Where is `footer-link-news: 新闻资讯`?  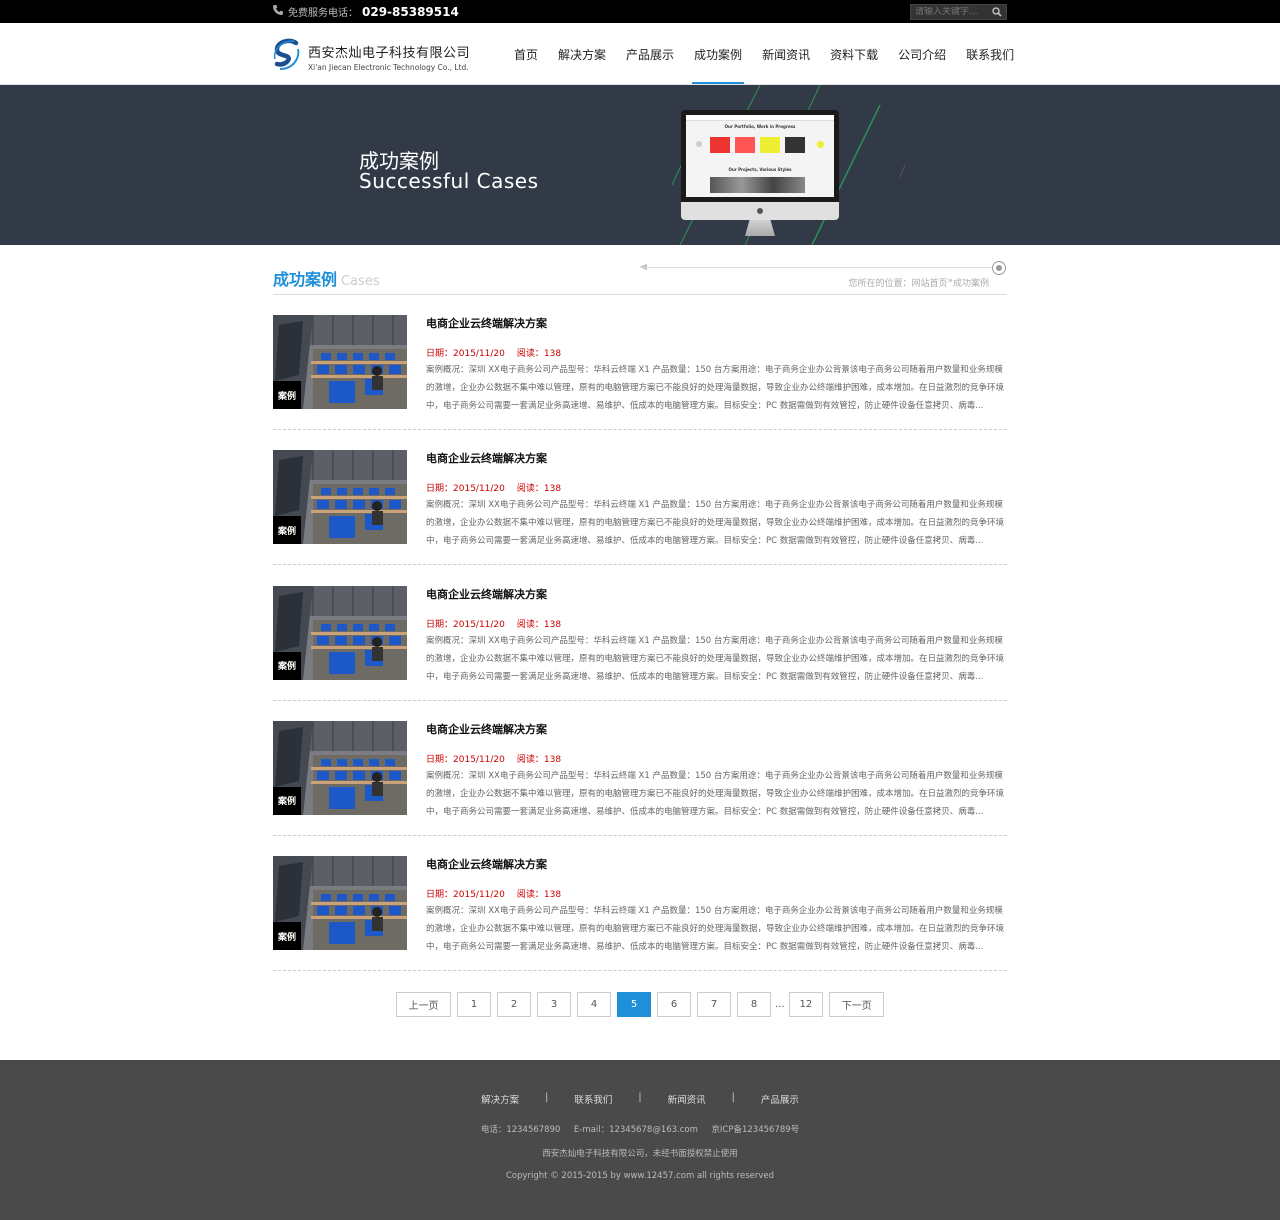
footer-link-news: 新闻资讯 is located at coordinates (687, 1099).